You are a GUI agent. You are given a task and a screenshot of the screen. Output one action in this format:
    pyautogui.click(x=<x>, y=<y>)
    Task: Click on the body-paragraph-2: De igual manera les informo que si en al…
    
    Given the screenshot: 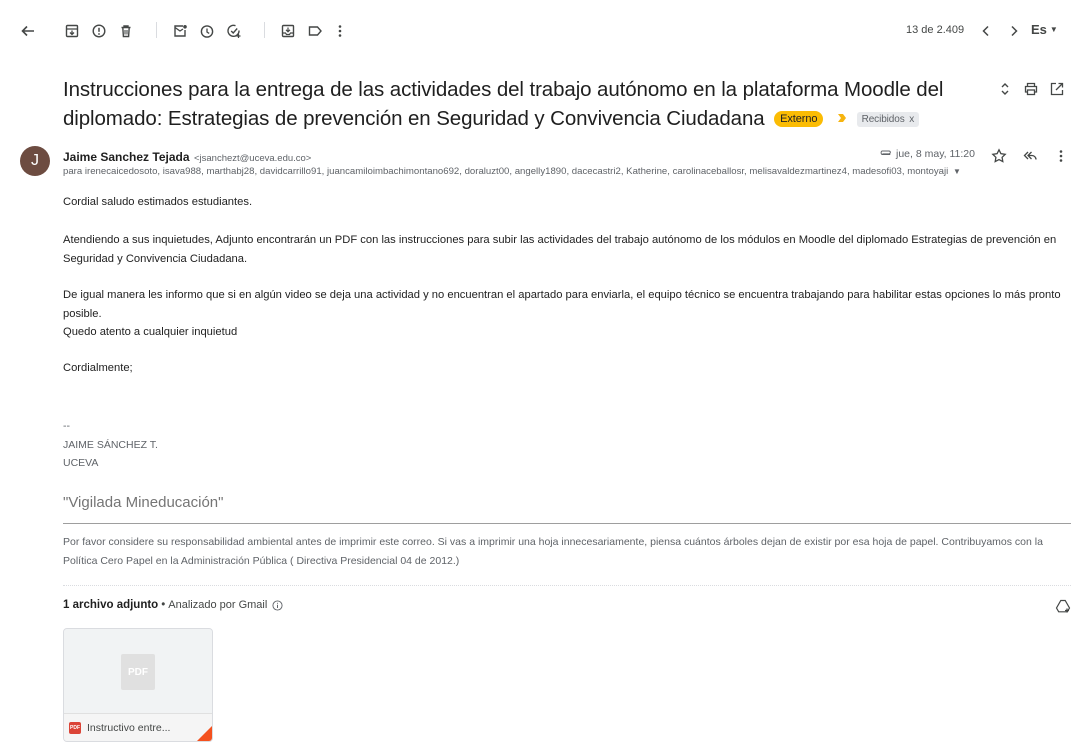 What is the action you would take?
    pyautogui.click(x=562, y=304)
    